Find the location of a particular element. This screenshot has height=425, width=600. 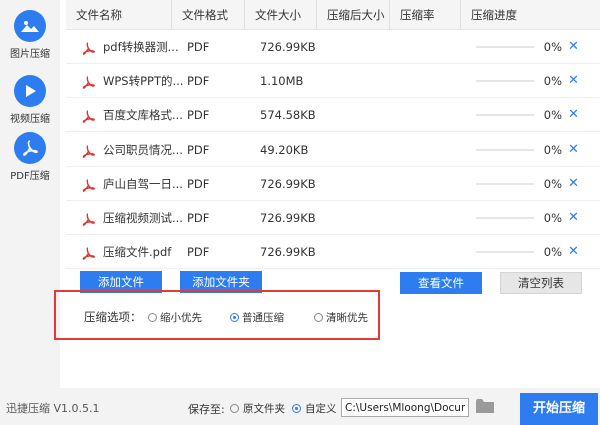

table-row: WPS转PPT的... PDF 1.10MB 0% ✕ is located at coordinates (333, 81).